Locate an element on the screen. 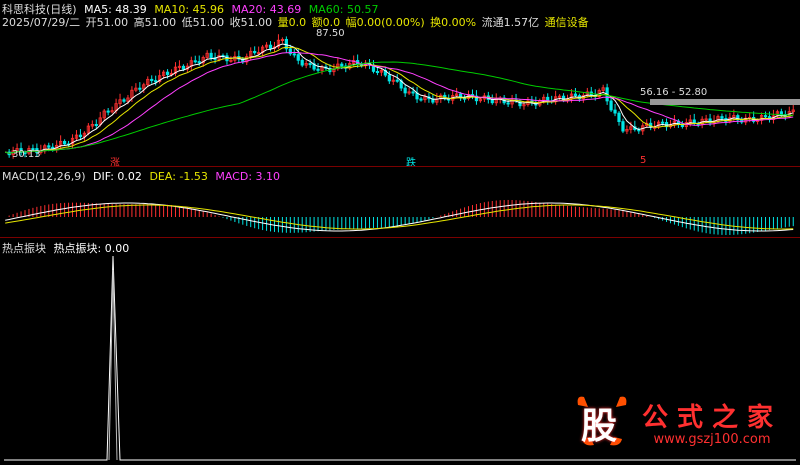 The width and height of the screenshot is (800, 465). watermark-logo: 股 is located at coordinates (602, 421).